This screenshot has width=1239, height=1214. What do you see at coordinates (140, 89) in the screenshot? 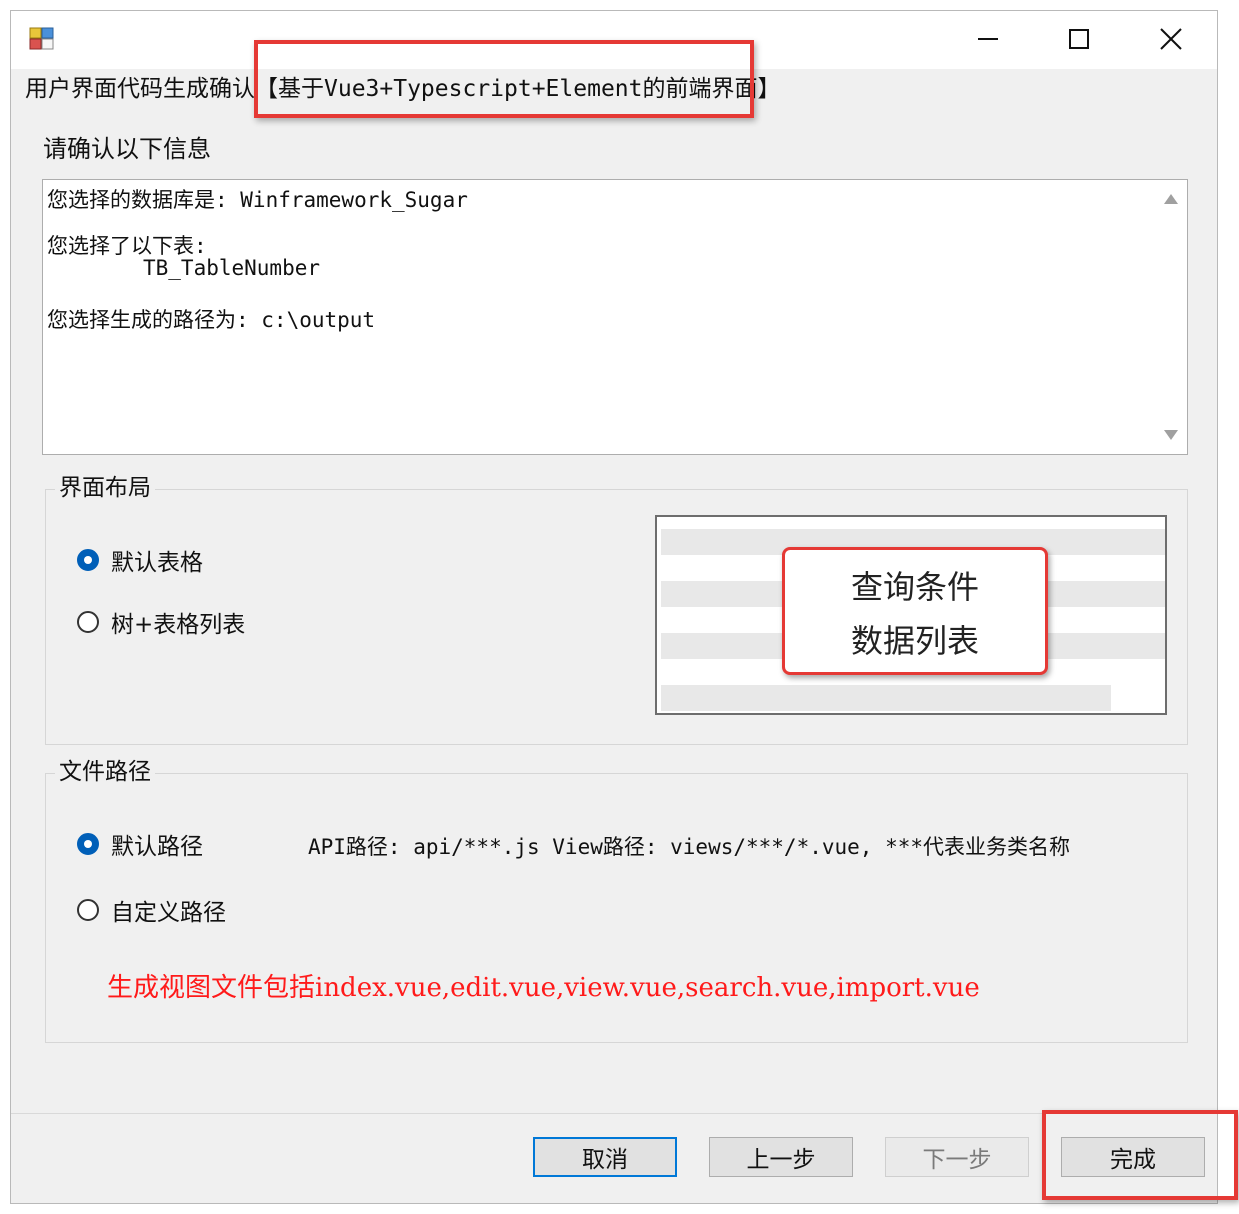
I see `caption-prefix: 用户界面代码生成确认` at bounding box center [140, 89].